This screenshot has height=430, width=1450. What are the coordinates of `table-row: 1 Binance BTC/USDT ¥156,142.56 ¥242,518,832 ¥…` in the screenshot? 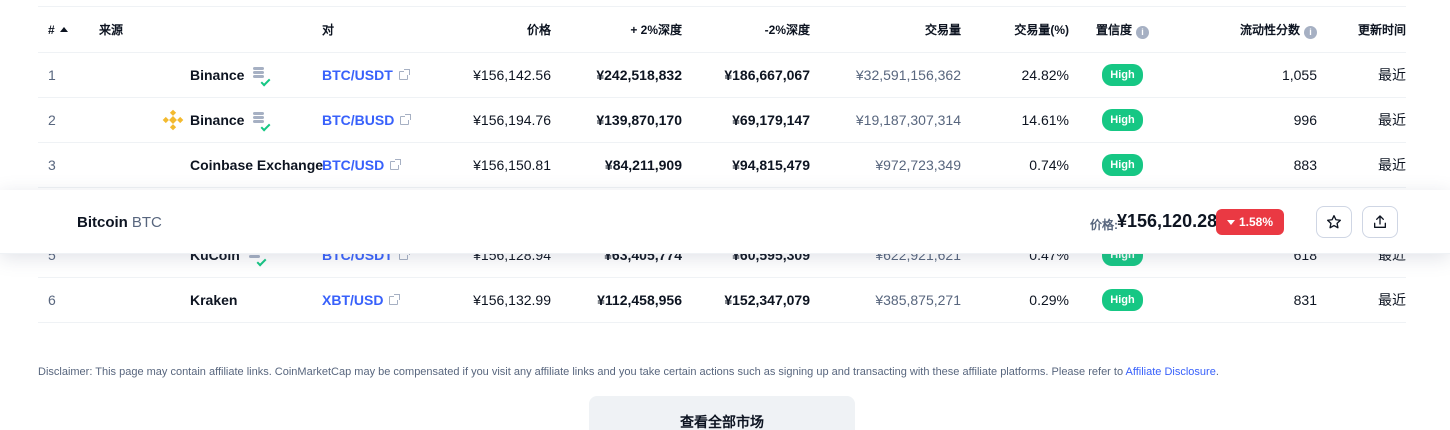 It's located at (722, 75).